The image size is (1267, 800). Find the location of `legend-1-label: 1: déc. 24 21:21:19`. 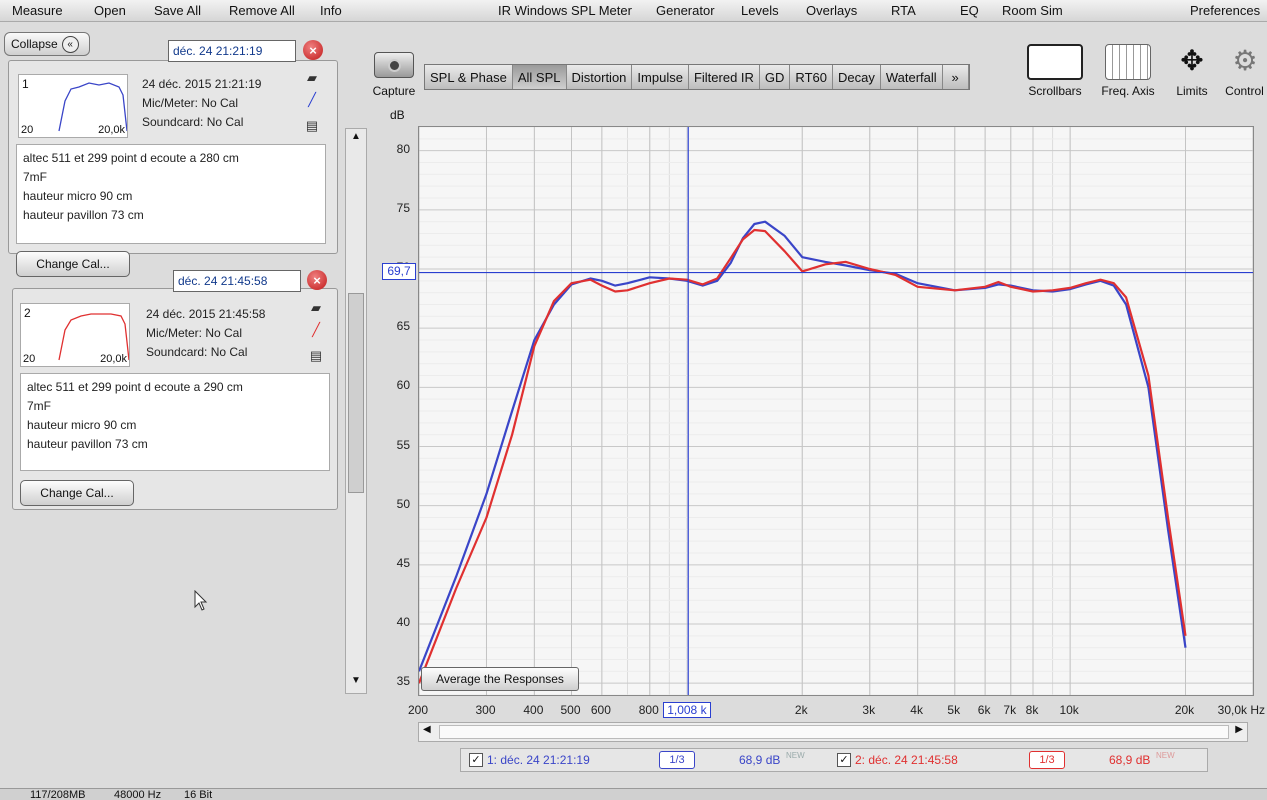

legend-1-label: 1: déc. 24 21:21:19 is located at coordinates (538, 760).